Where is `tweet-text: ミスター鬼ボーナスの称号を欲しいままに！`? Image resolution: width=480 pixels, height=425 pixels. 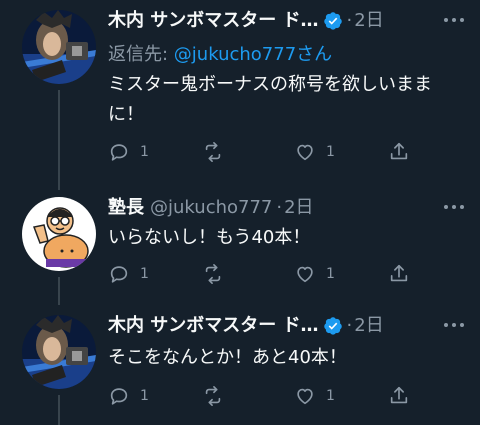
tweet-text: ミスター鬼ボーナスの称号を欲しいままに！ is located at coordinates (270, 99).